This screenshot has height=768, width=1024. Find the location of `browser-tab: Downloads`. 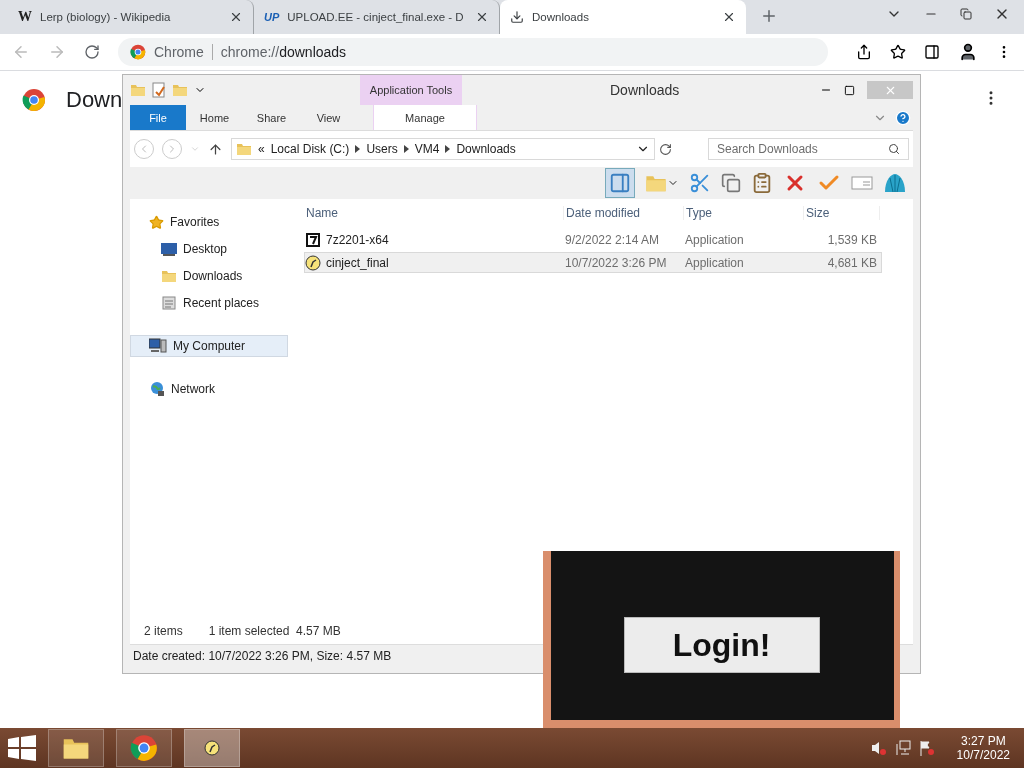

browser-tab: Downloads is located at coordinates (623, 17).